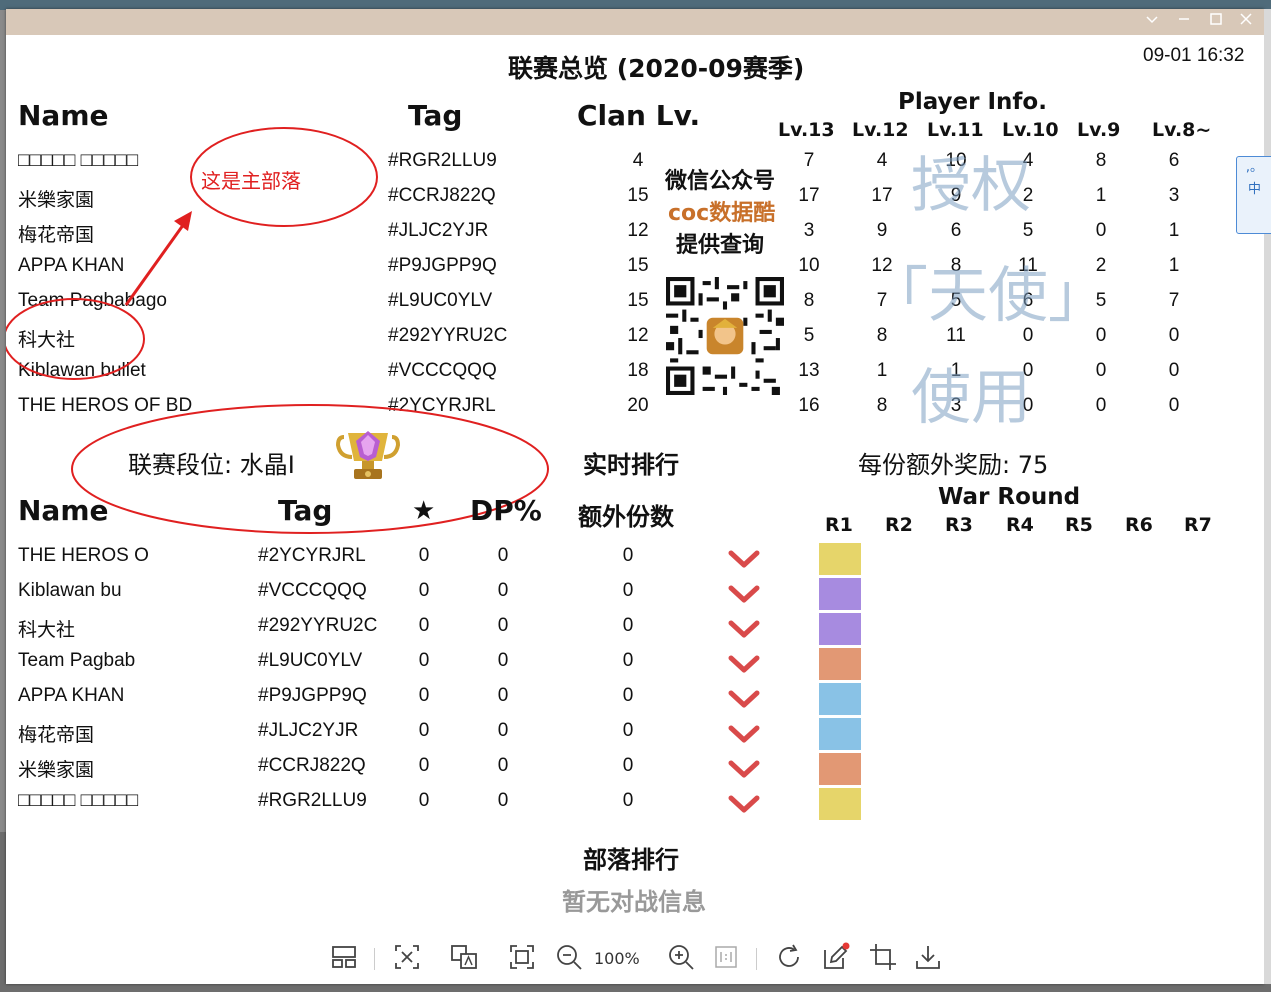  What do you see at coordinates (638, 160) in the screenshot?
I see `clan-level: 4` at bounding box center [638, 160].